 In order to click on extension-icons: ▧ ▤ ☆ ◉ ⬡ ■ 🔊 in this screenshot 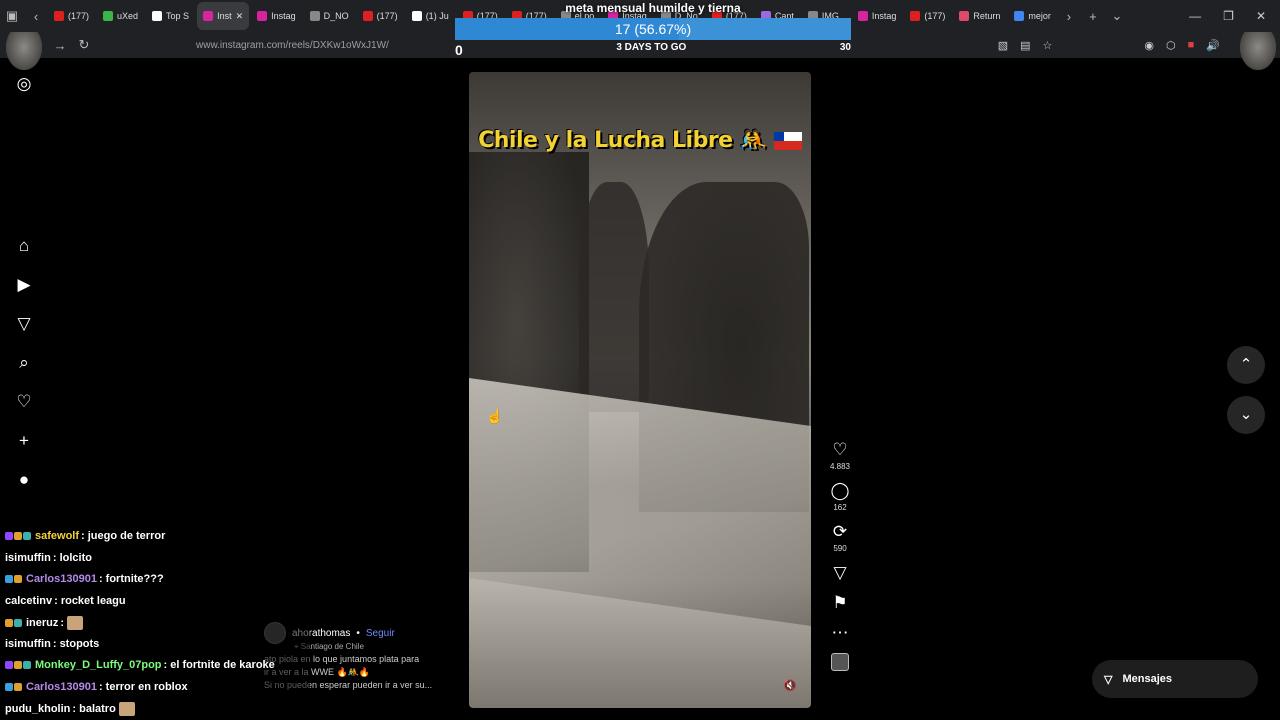, I will do `click(1139, 45)`.